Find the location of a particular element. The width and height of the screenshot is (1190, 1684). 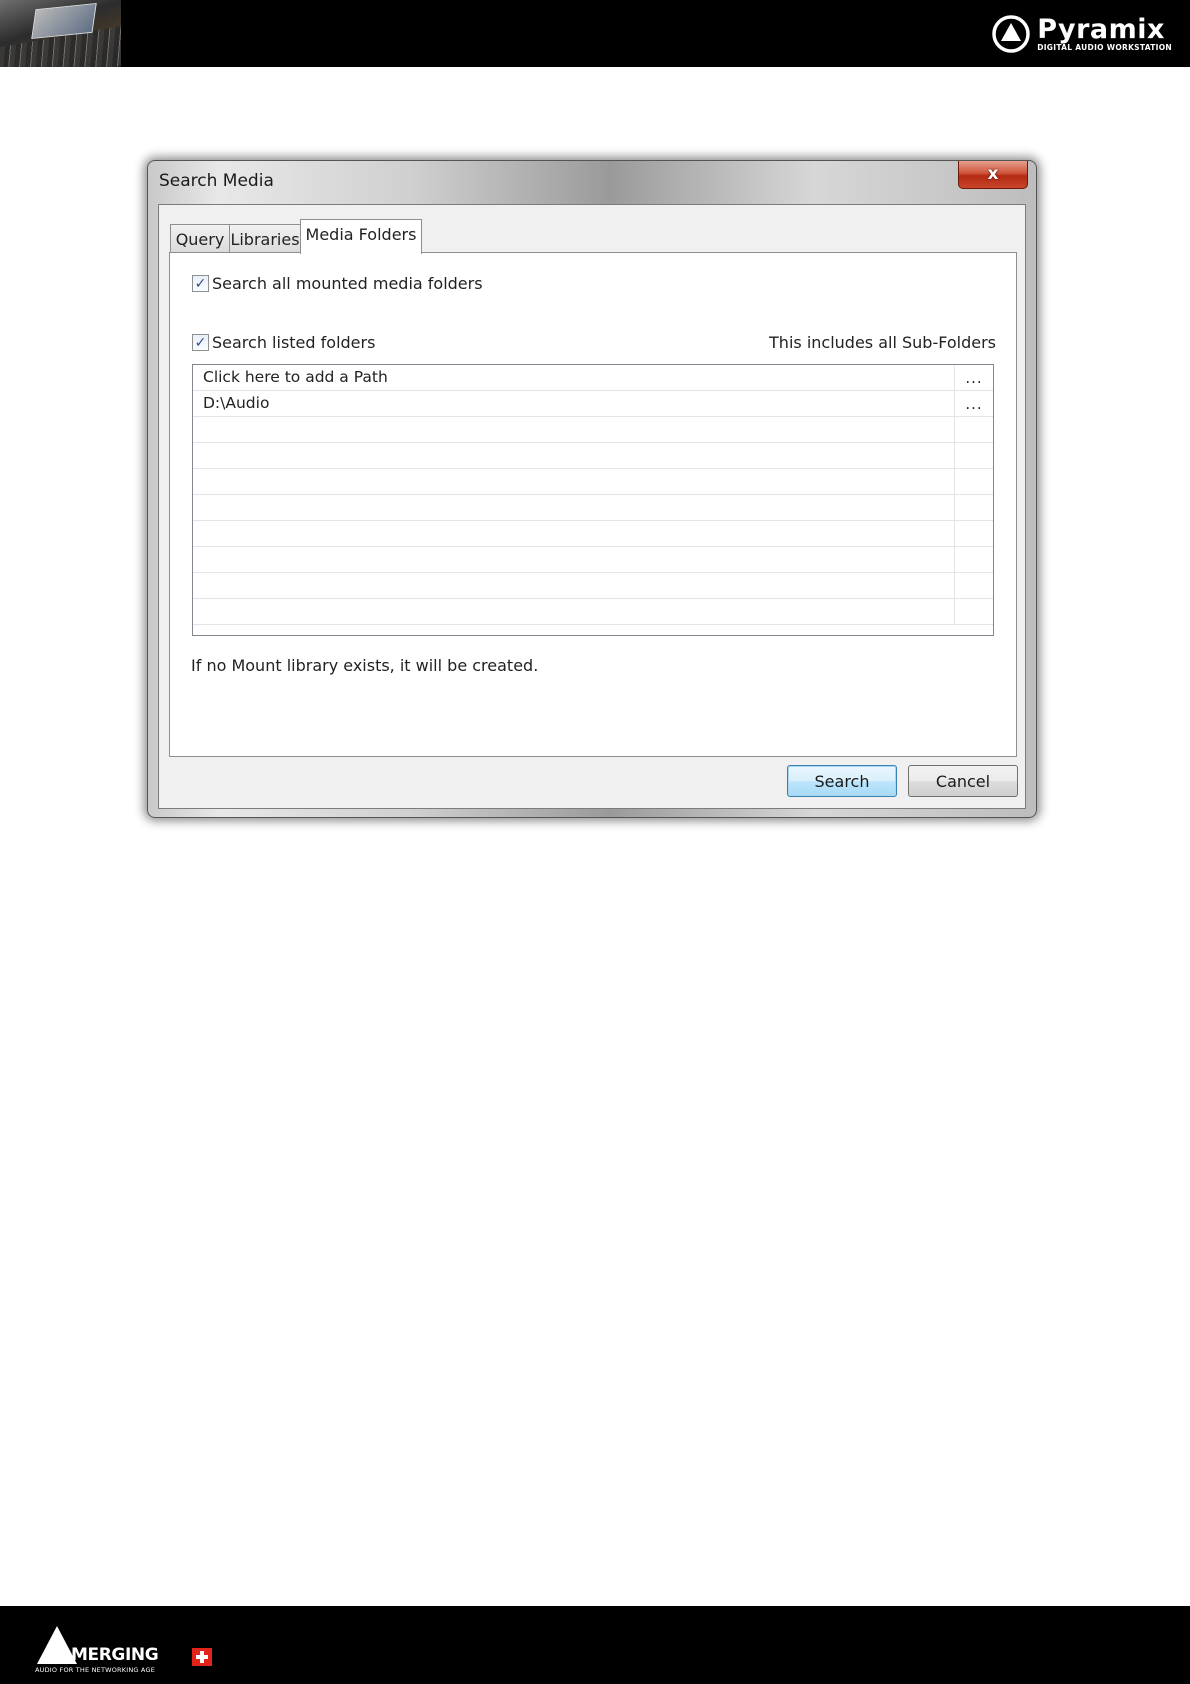

tab-media-folders: Media Folders is located at coordinates (361, 236).